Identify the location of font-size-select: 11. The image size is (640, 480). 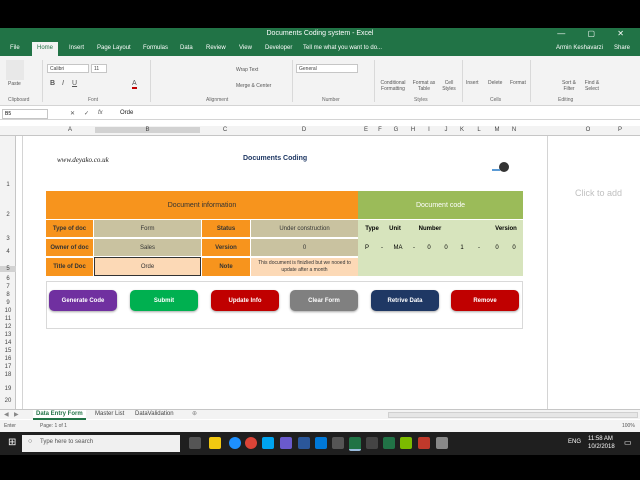
(99, 68).